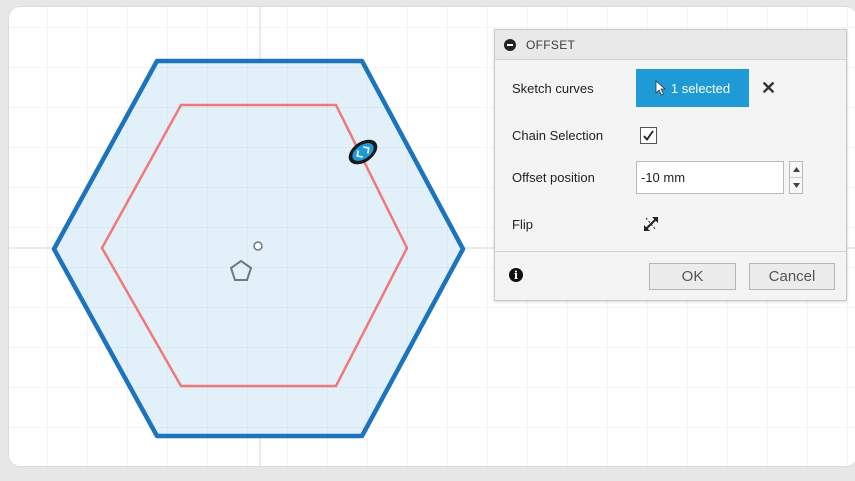 The image size is (855, 481). Describe the element at coordinates (710, 177) in the screenshot. I see `offset-position-input` at that location.